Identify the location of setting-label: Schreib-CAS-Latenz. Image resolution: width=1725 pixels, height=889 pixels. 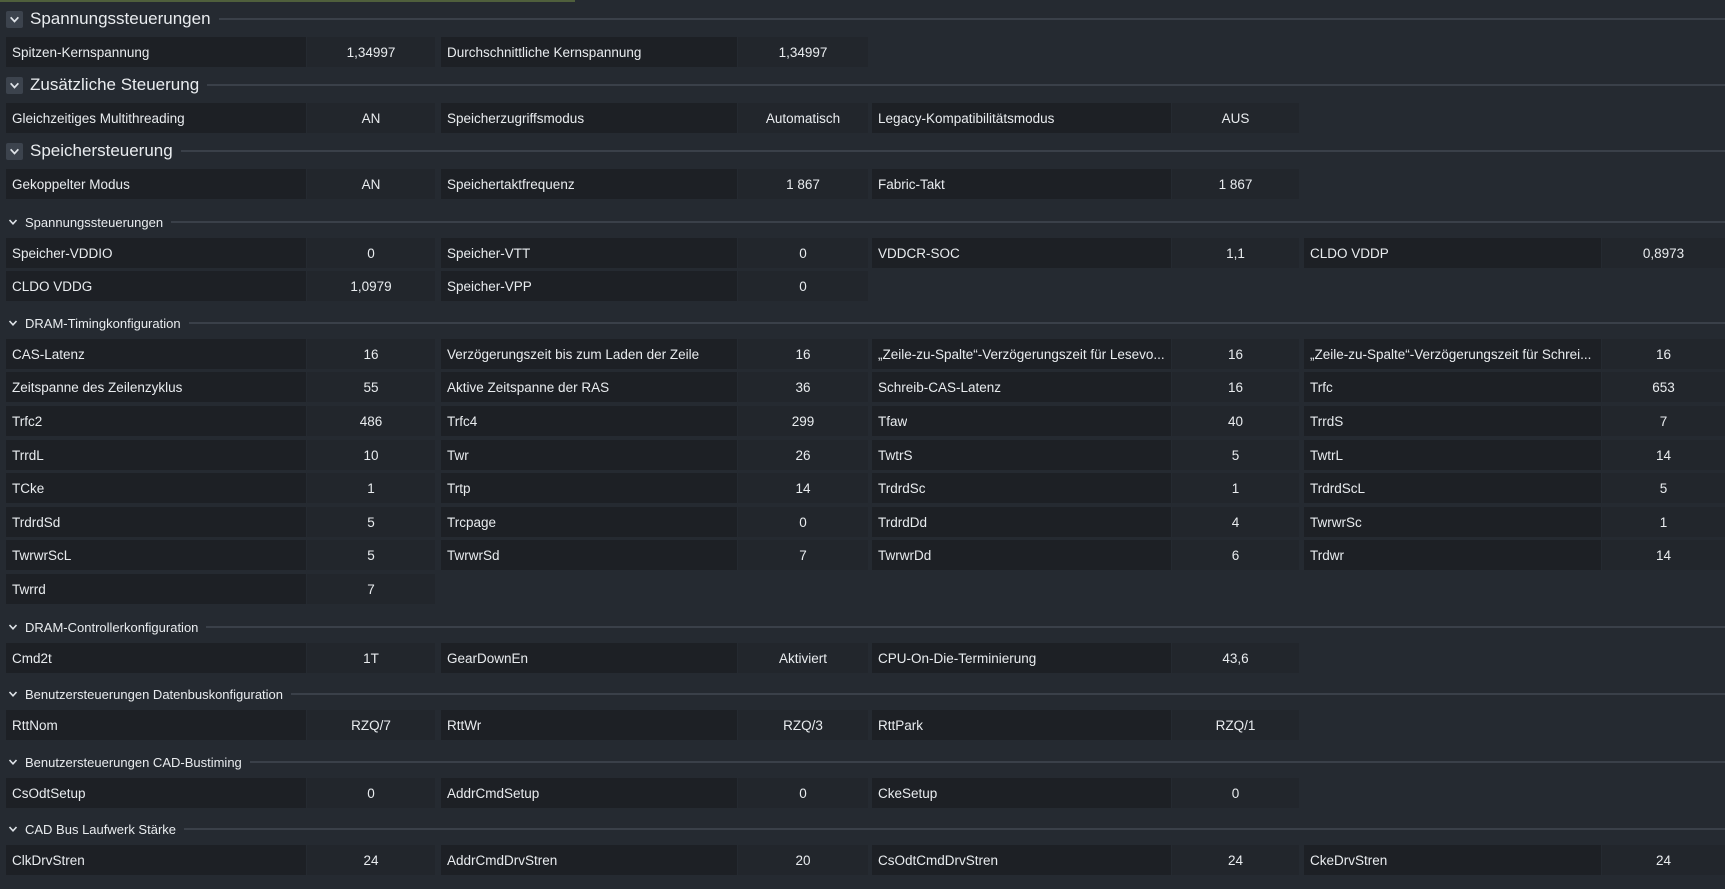
(1021, 387).